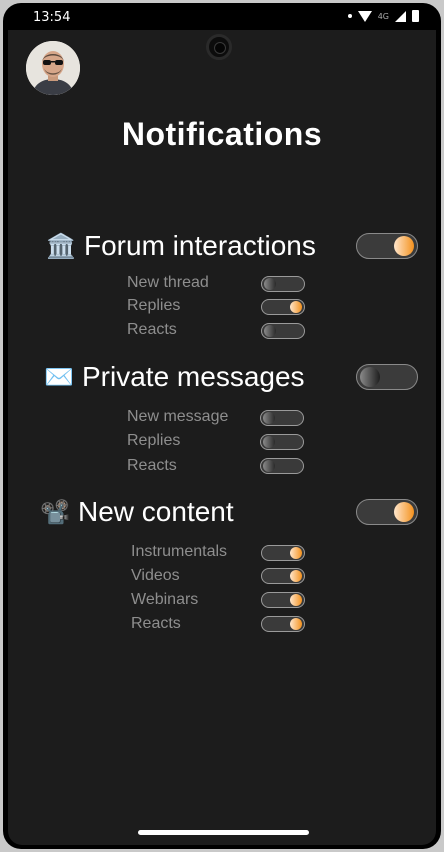  What do you see at coordinates (364, 16) in the screenshot?
I see `wifi-icon` at bounding box center [364, 16].